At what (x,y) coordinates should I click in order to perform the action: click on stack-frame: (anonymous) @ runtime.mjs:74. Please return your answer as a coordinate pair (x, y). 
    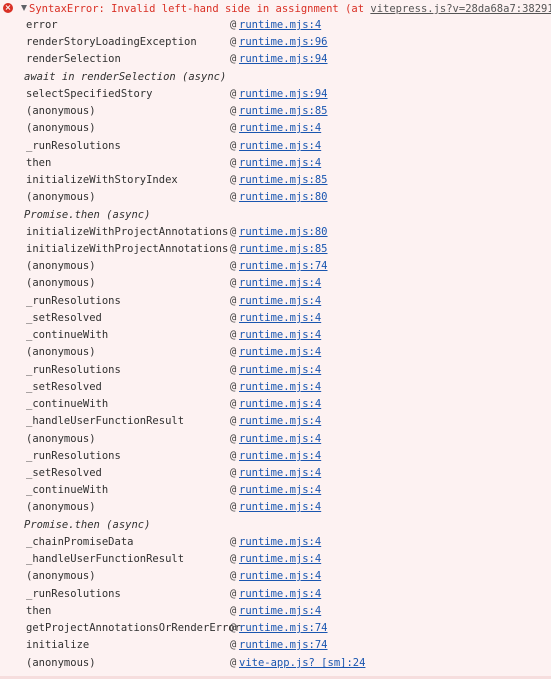
    Looking at the image, I should click on (288, 266).